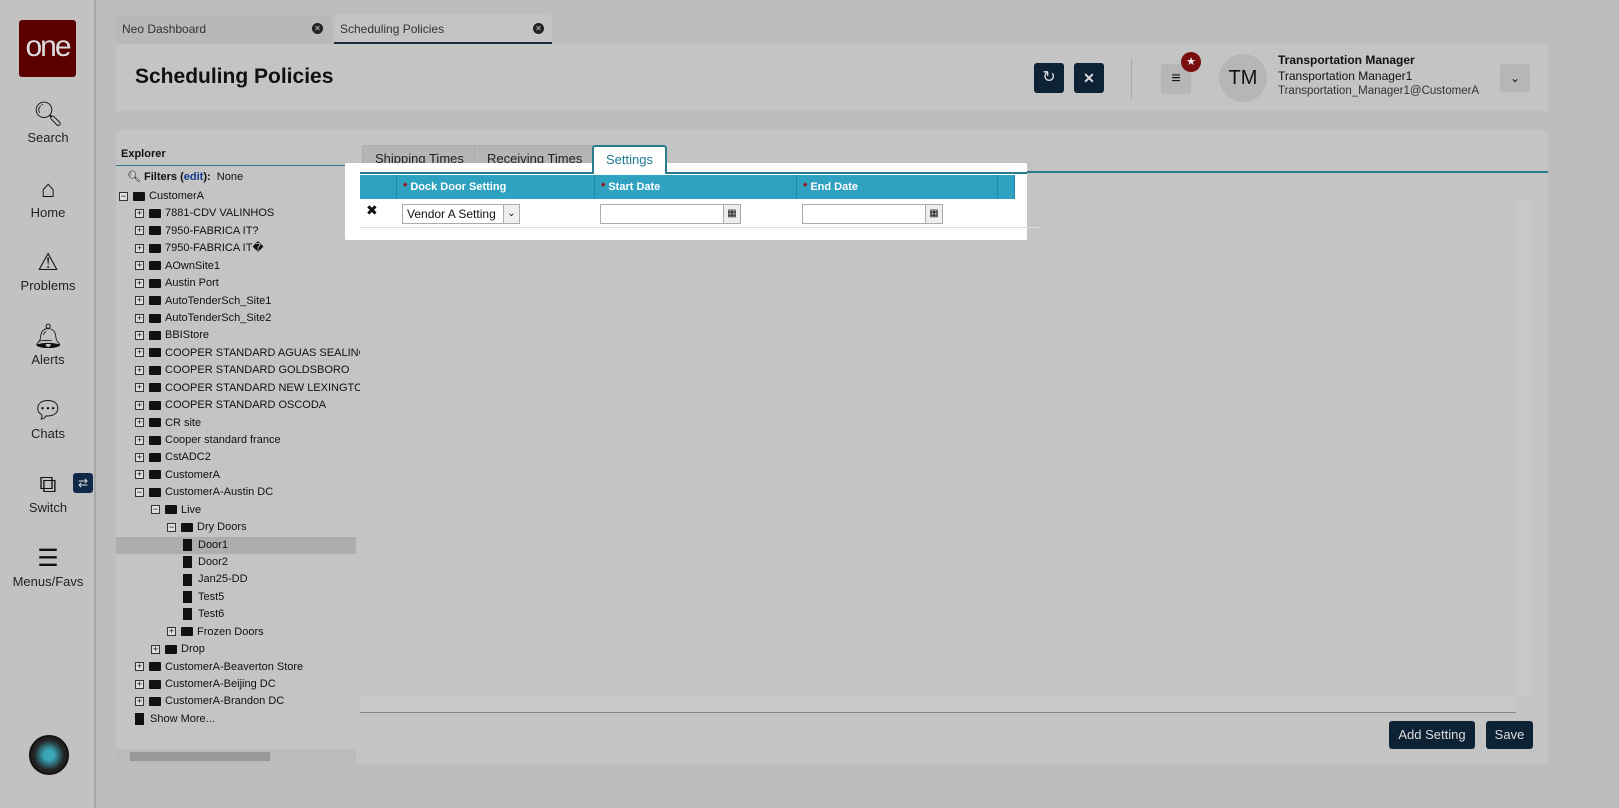  What do you see at coordinates (223, 29) in the screenshot?
I see `tab-neo-dashboard: Neo Dashboard ✕` at bounding box center [223, 29].